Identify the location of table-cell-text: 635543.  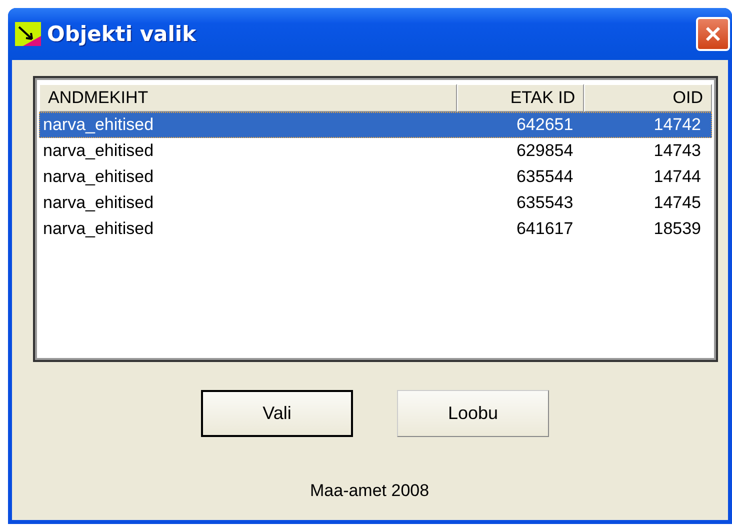
(544, 203).